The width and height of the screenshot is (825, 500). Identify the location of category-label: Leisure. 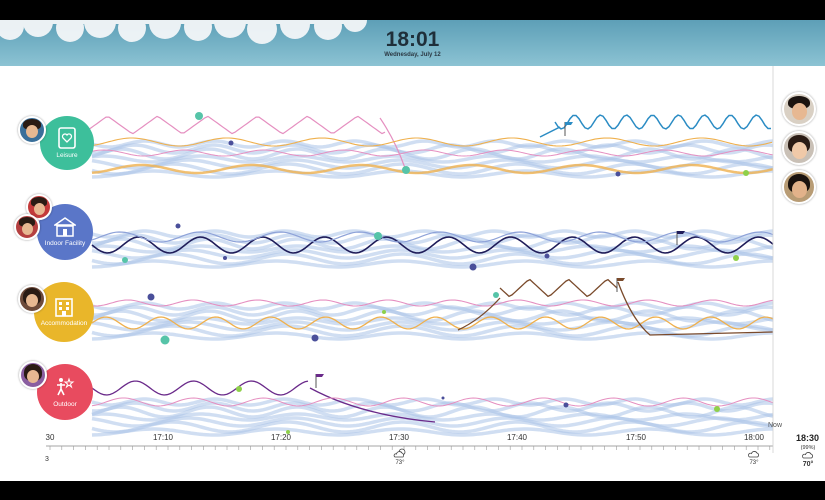
(67, 155).